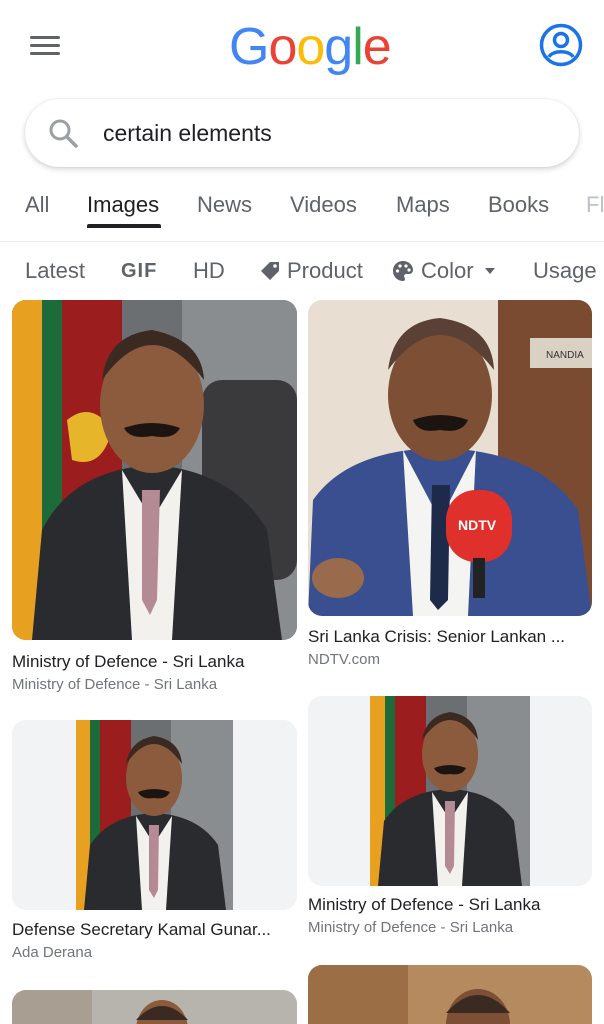 This screenshot has height=1024, width=604. I want to click on result-thumbnail: NANDIA NDTV, so click(450, 458).